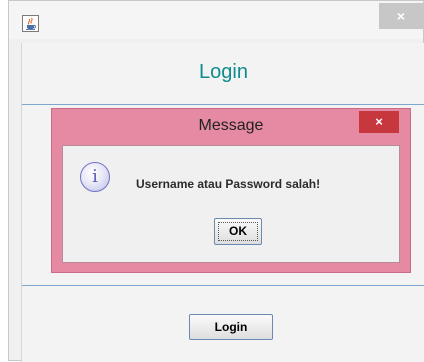 The height and width of the screenshot is (362, 424). Describe the element at coordinates (231, 327) in the screenshot. I see `login-button: Login` at that location.